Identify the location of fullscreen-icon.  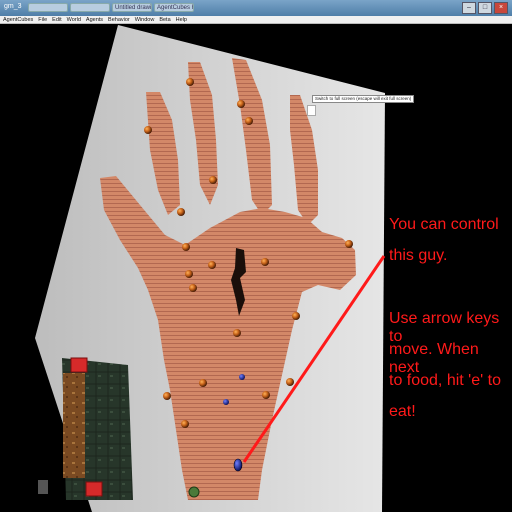
(311, 110).